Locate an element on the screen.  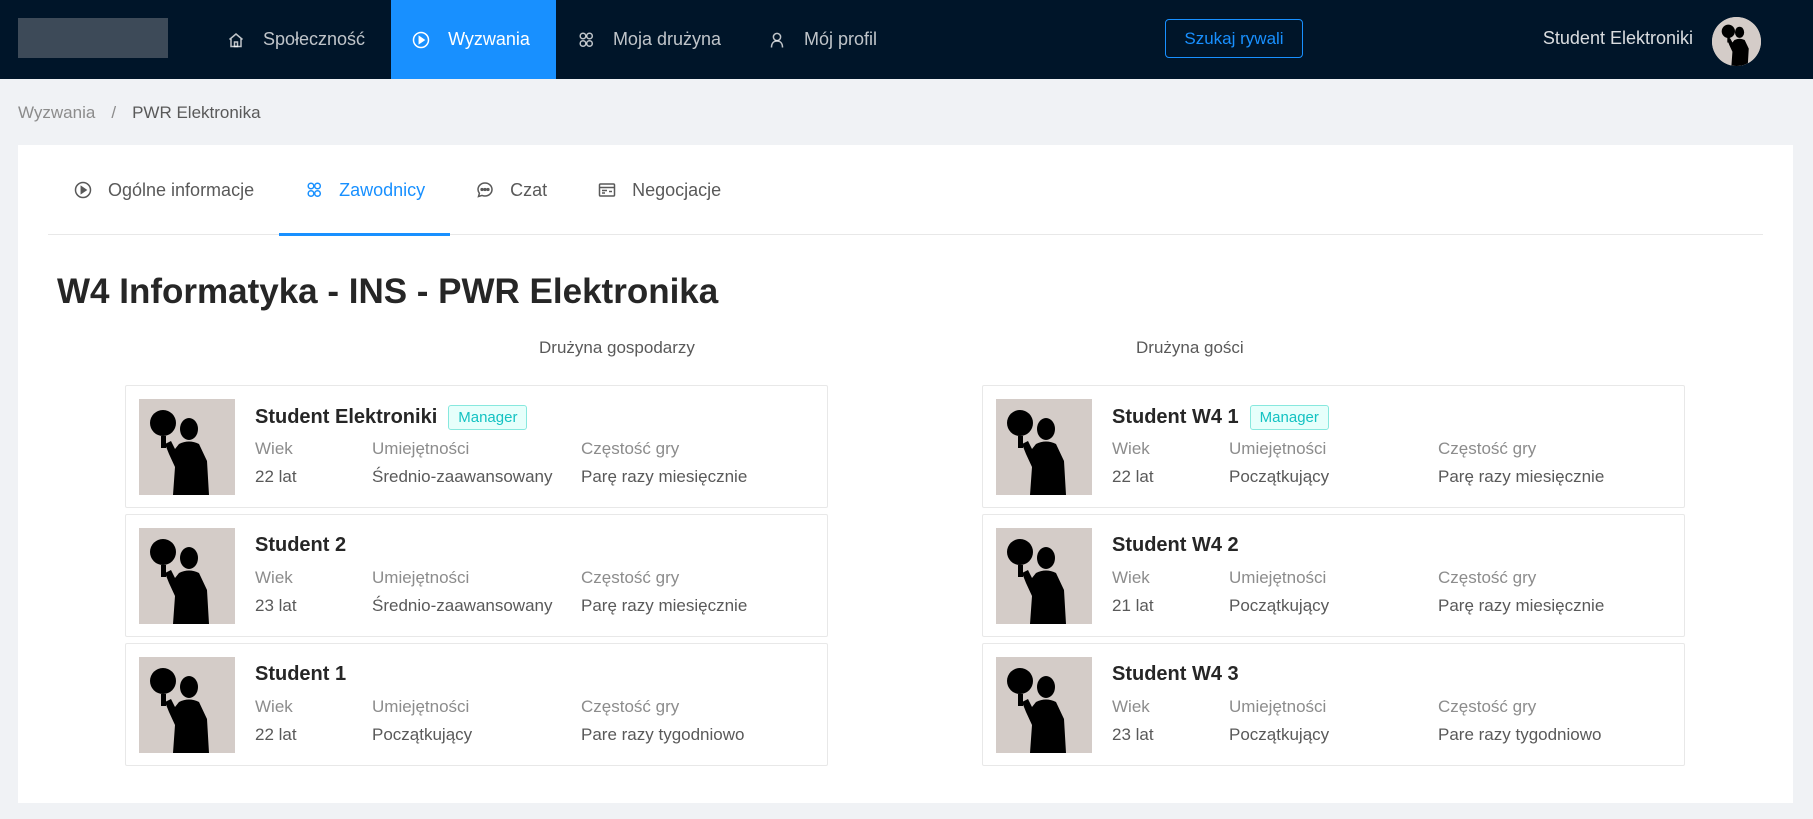
tab-label: Czat is located at coordinates (529, 189).